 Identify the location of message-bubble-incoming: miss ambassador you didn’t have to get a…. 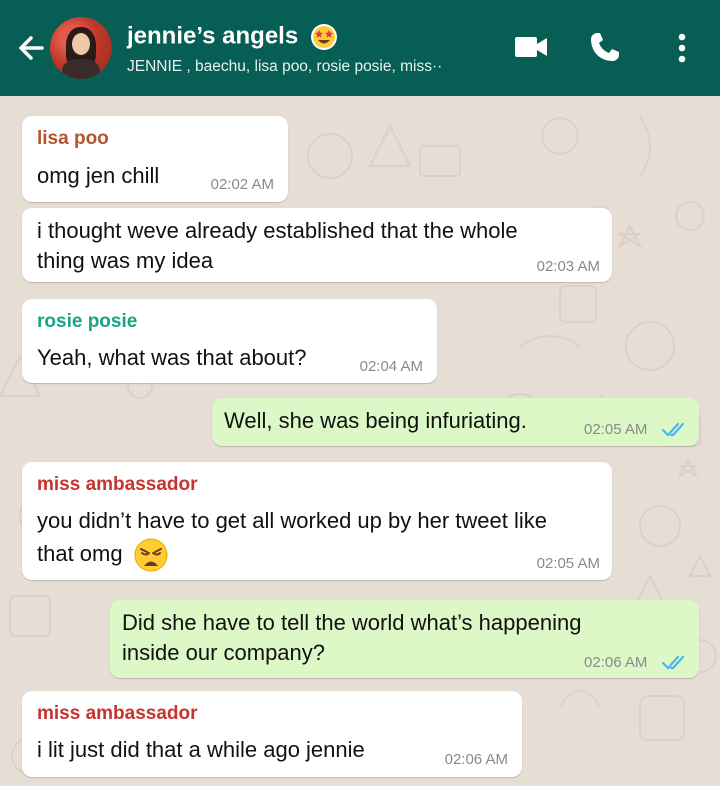
(317, 521).